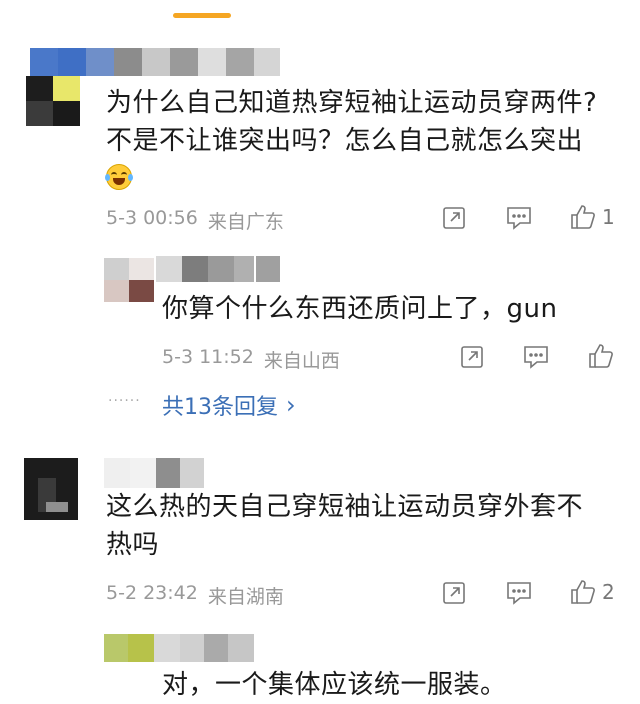 Image resolution: width=640 pixels, height=704 pixels. What do you see at coordinates (352, 103) in the screenshot?
I see `comment-line: 为什么自己知道热穿短袖让运动员穿两件?` at bounding box center [352, 103].